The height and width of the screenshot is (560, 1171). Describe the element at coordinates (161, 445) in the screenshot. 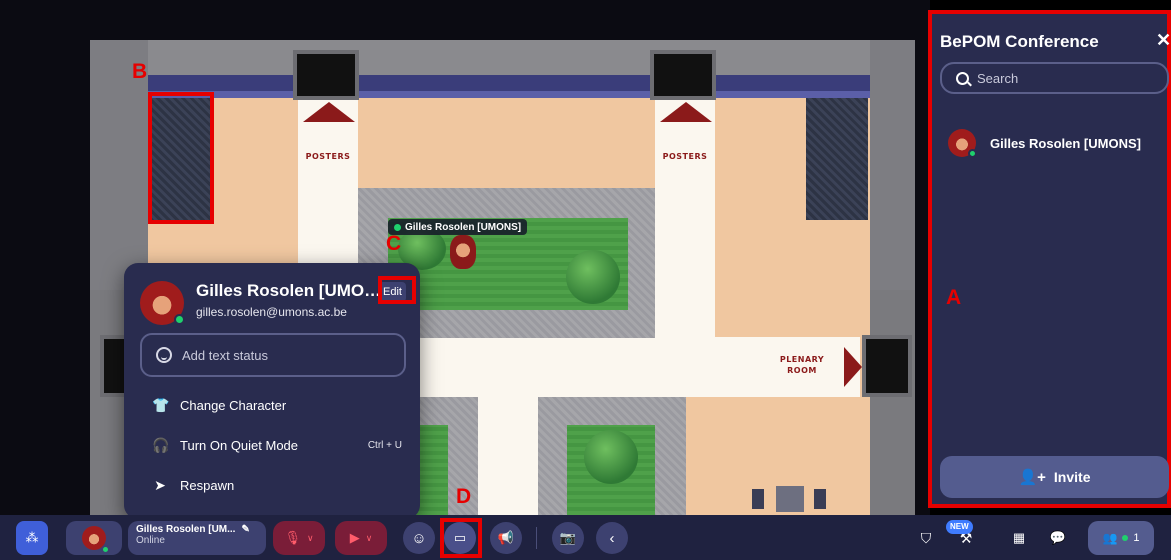

I see `headphones-icon: 🎧` at that location.